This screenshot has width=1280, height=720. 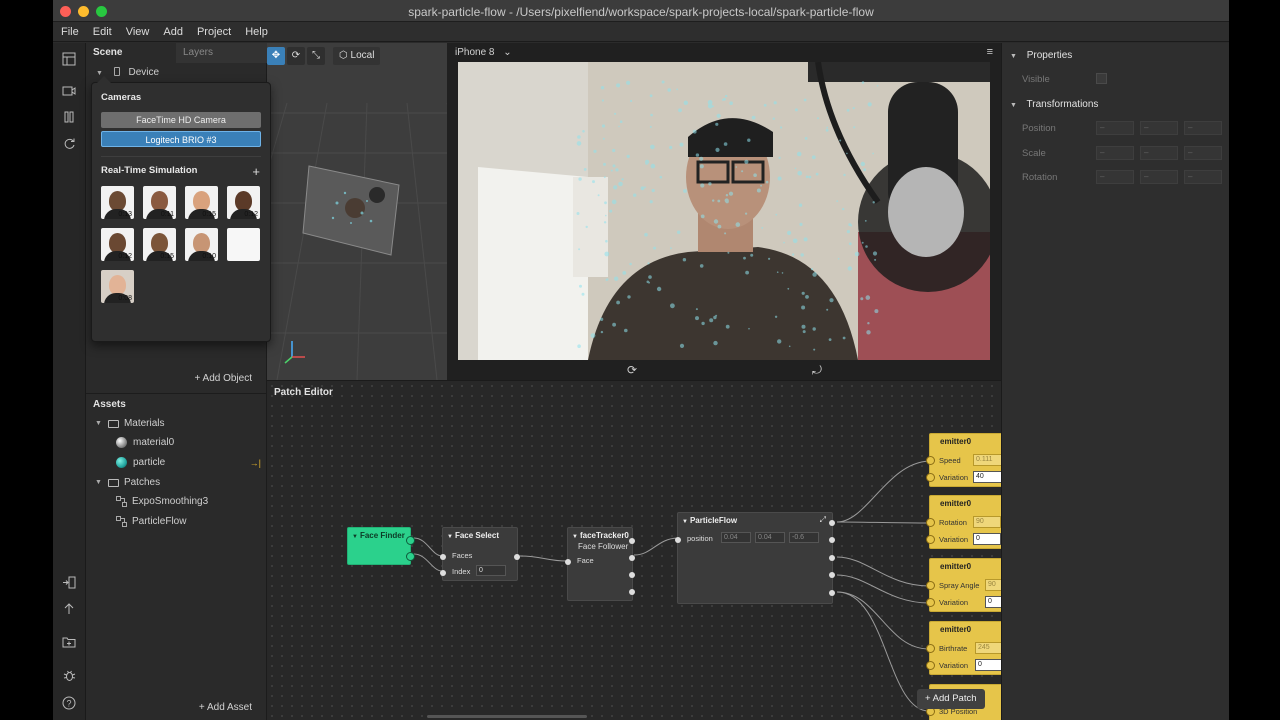 I want to click on simulation-thumbnail: 0:13, so click(x=117, y=202).